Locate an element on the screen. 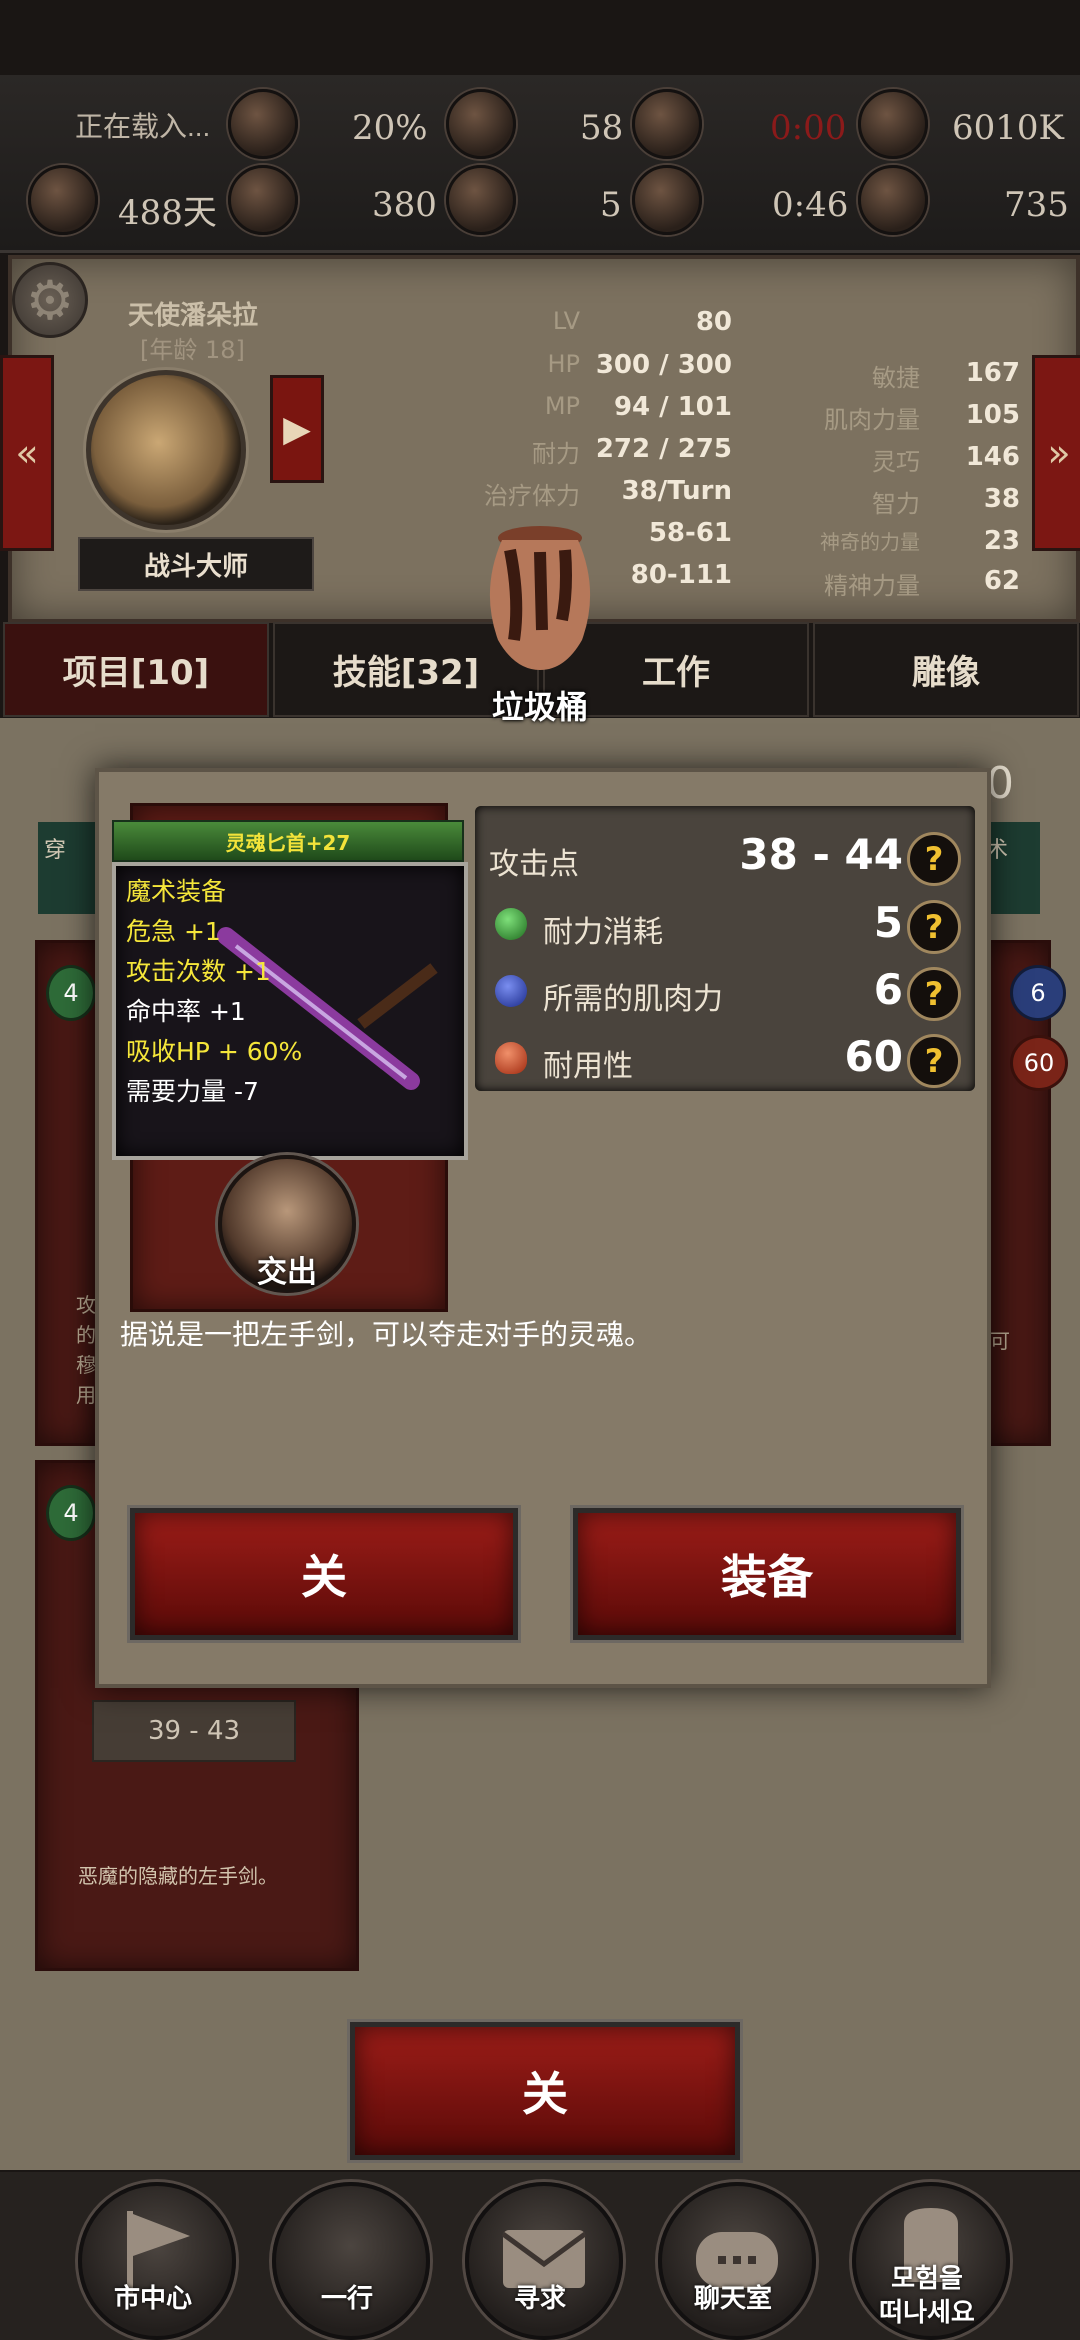 Image resolution: width=1080 pixels, height=2340 pixels. bg-item-label-left: 穿 is located at coordinates (68, 868).